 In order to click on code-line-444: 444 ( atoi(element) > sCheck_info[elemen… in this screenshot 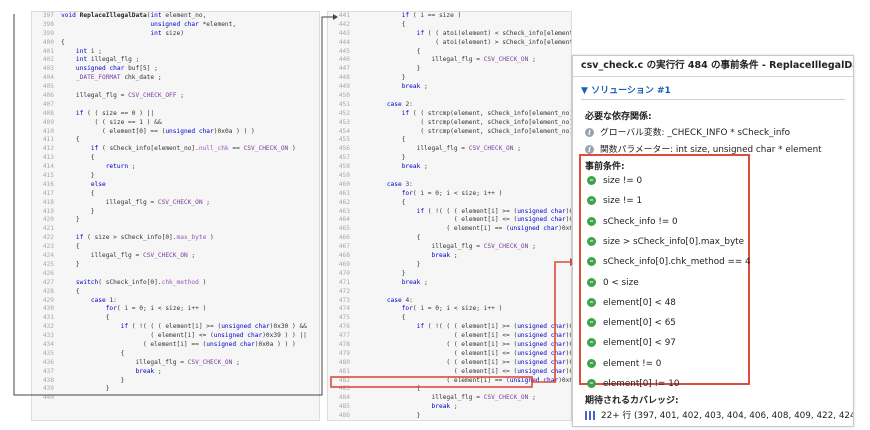, I will do `click(449, 43)`.